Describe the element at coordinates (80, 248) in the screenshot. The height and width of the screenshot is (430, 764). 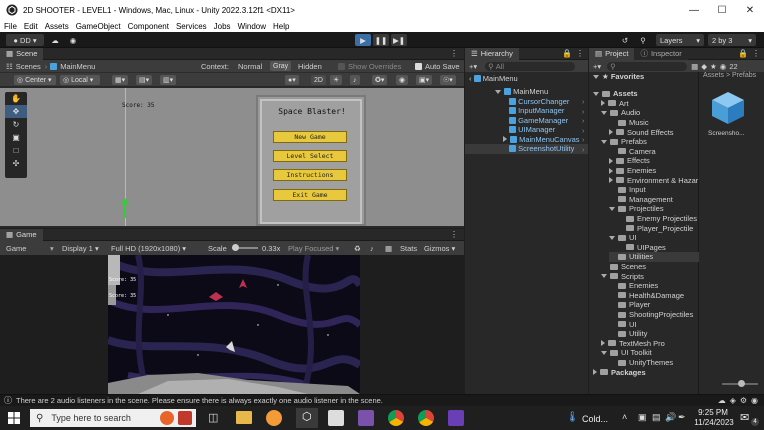
I see `display-dropdown: Display 1 ▾` at that location.